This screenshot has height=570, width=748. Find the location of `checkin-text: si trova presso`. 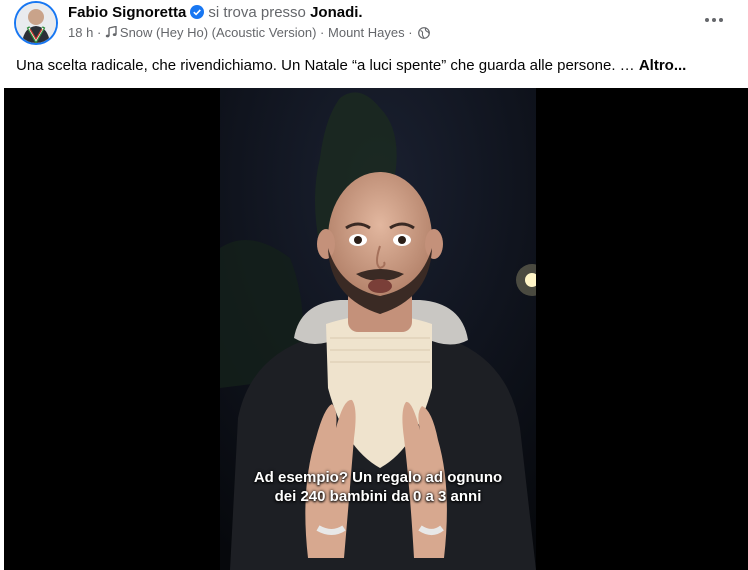

checkin-text: si trova presso is located at coordinates (257, 12).